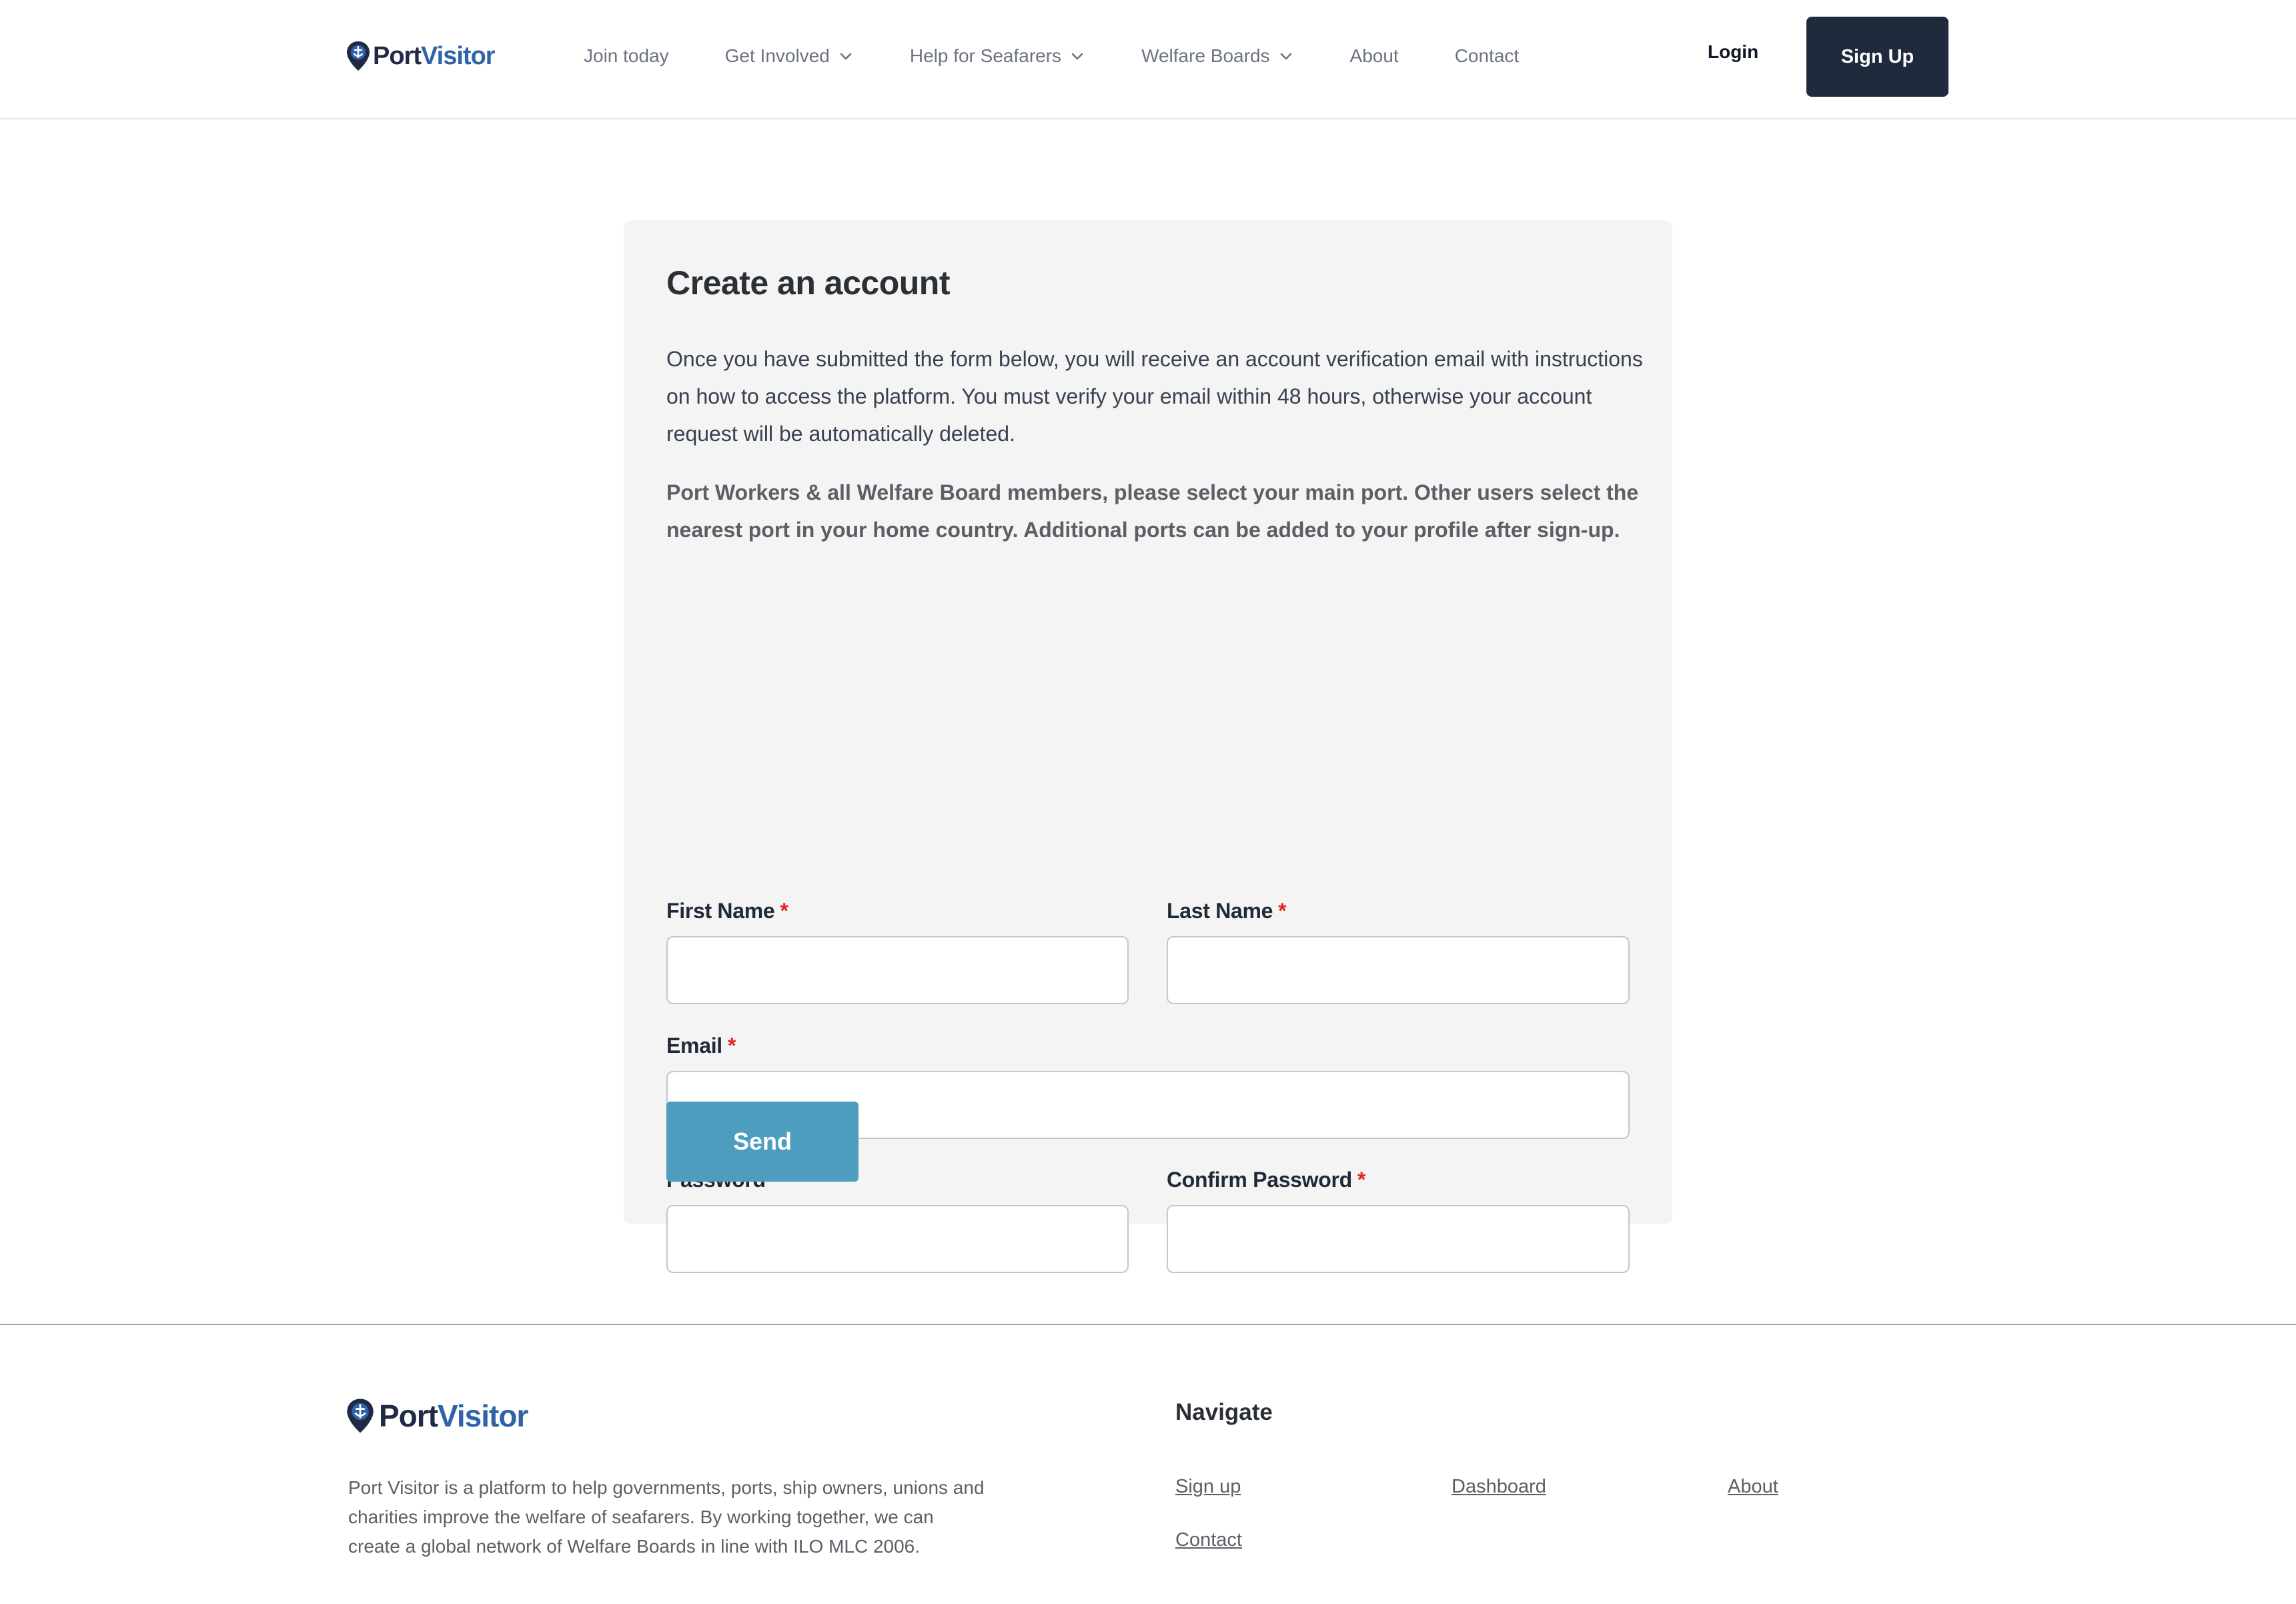 The height and width of the screenshot is (1604, 2296). I want to click on last-name-input, so click(1398, 970).